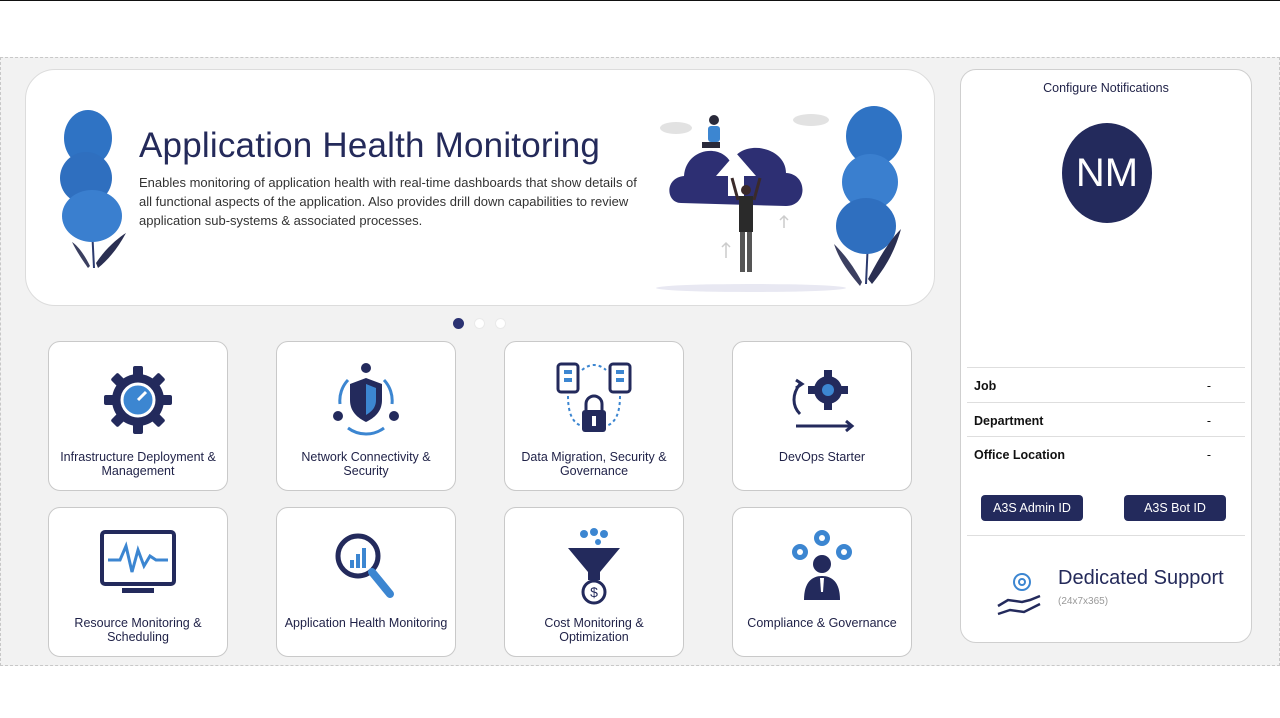 The width and height of the screenshot is (1280, 718). I want to click on cloud-upload-illustration-icon, so click(751, 203).